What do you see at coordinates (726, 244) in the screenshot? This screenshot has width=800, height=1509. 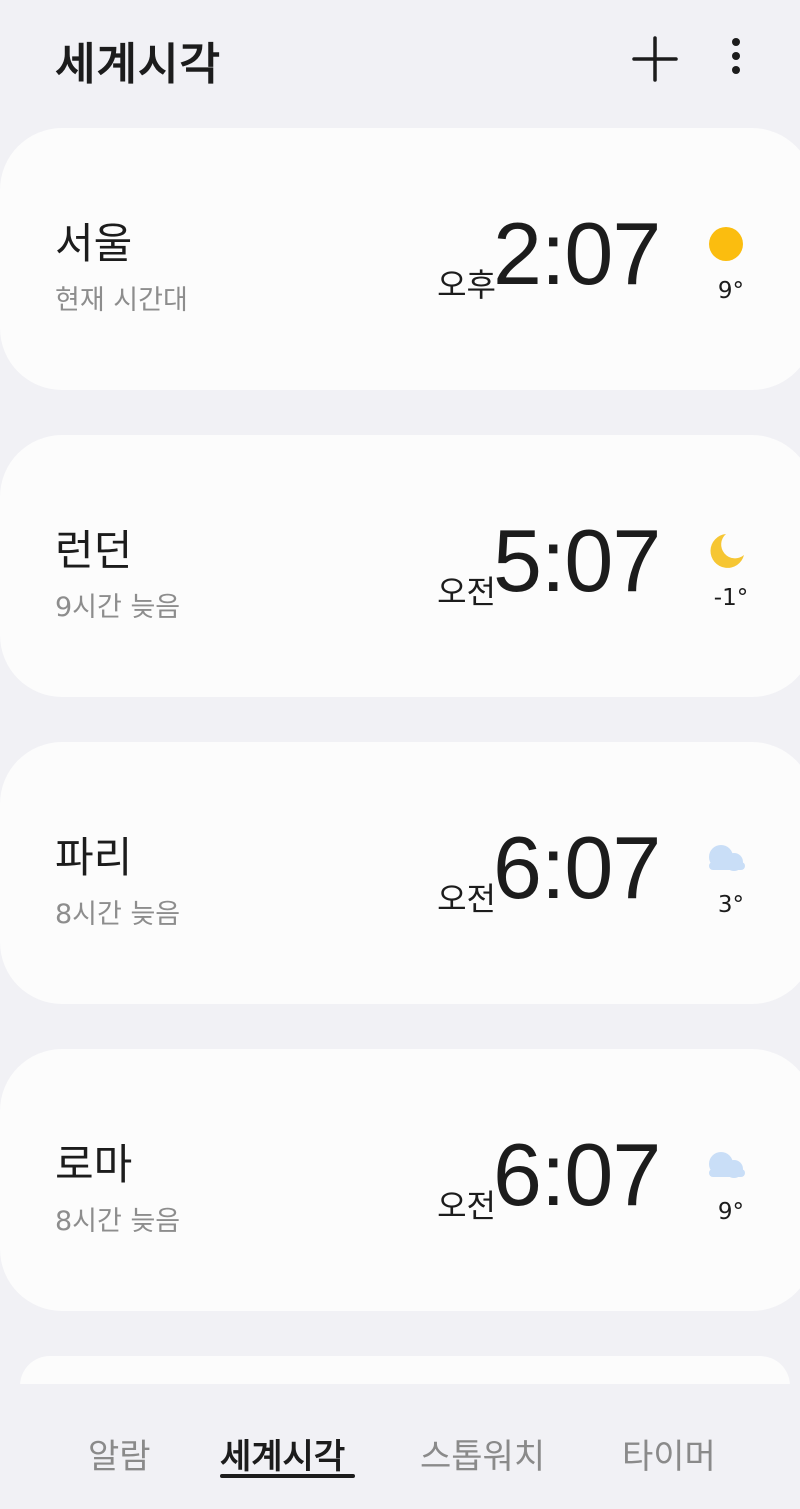 I see `sun-icon` at bounding box center [726, 244].